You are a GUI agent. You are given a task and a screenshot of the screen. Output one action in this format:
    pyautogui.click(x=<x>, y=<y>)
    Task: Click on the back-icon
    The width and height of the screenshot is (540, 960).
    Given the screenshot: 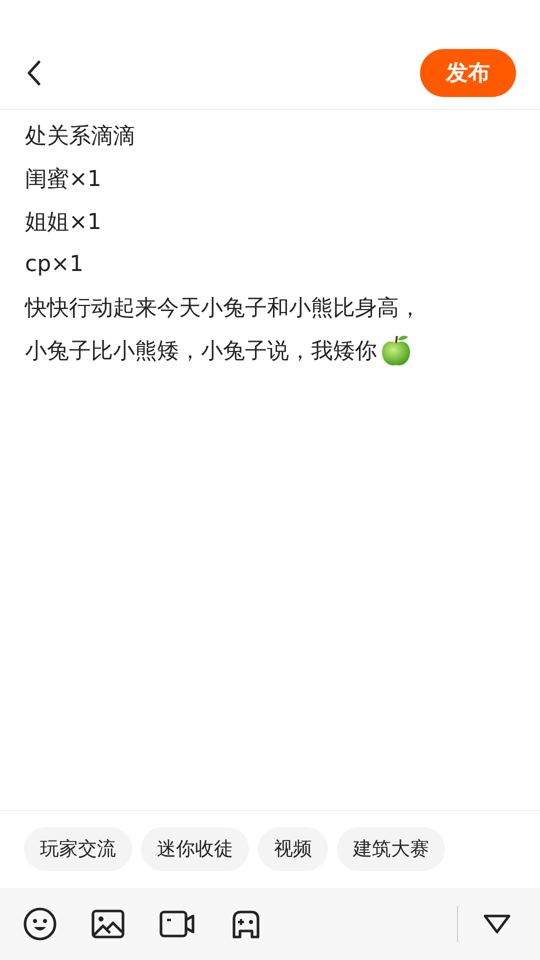 What is the action you would take?
    pyautogui.click(x=34, y=73)
    